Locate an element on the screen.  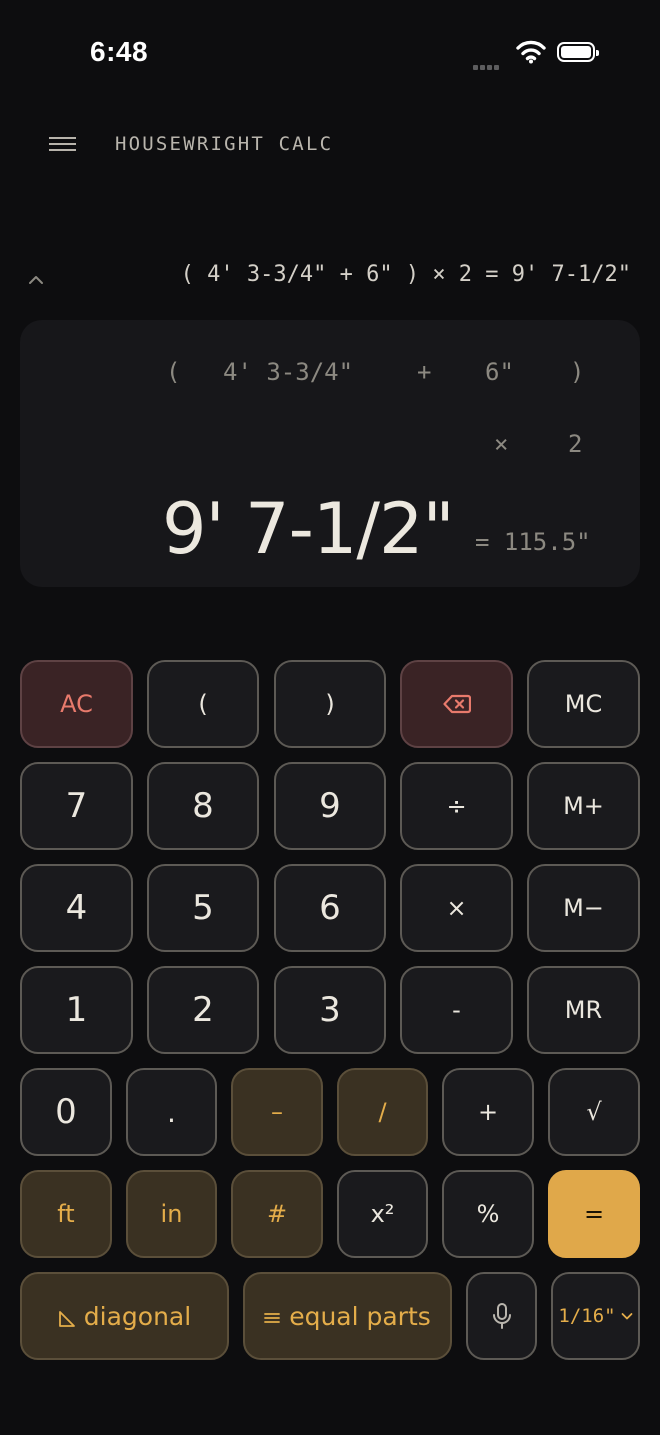
diagonal-button: diagonal is located at coordinates (124, 1316).